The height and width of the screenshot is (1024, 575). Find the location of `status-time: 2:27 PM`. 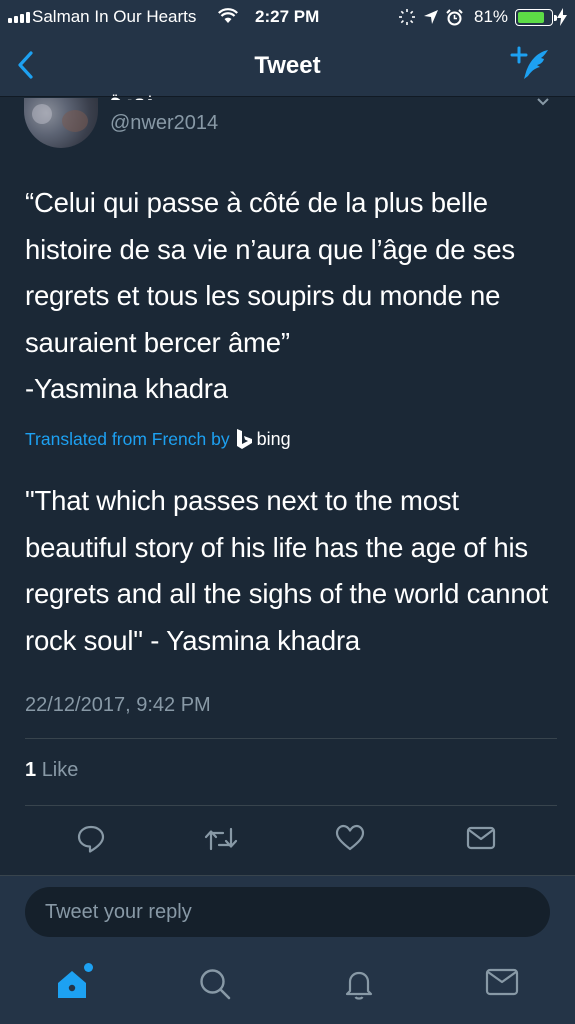

status-time: 2:27 PM is located at coordinates (287, 16).